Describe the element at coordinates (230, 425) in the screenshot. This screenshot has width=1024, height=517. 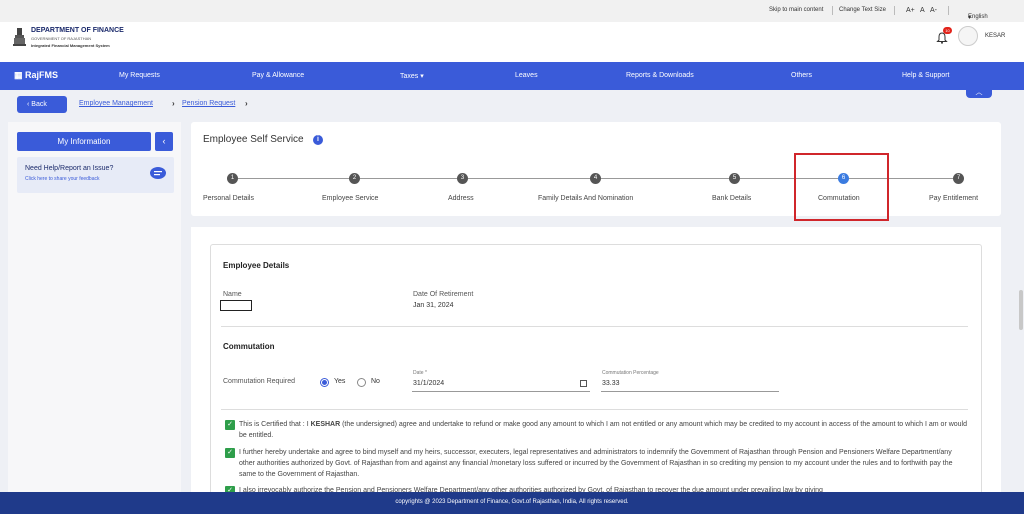
I see `declaration-1-checkbox: ✓` at that location.